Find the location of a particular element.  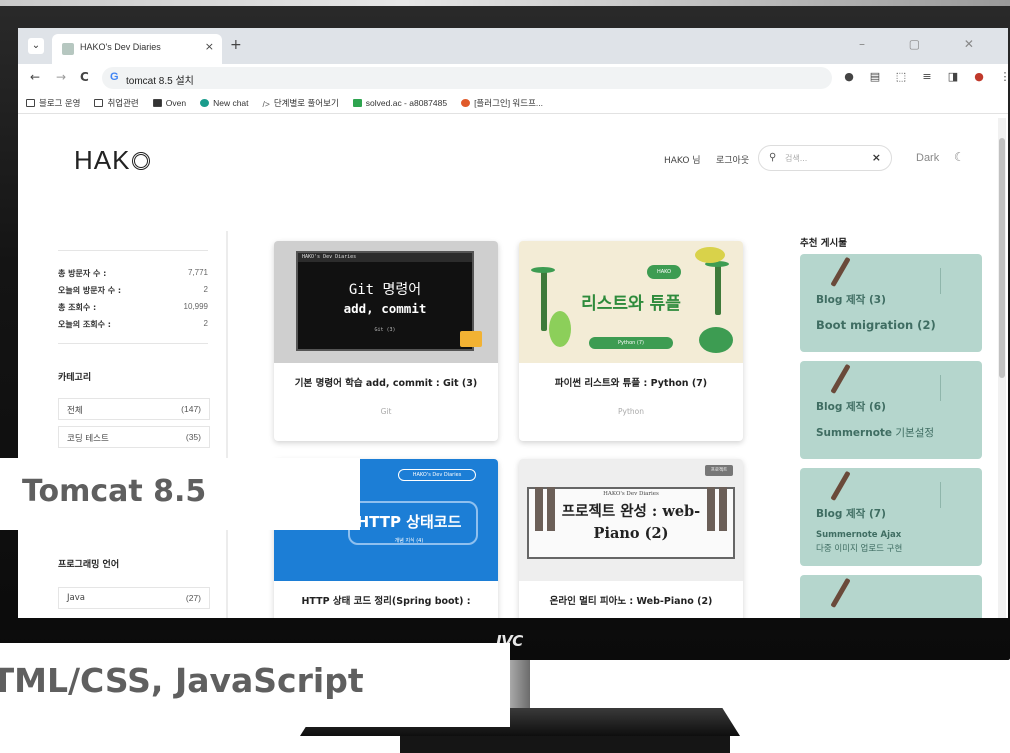

category-name: Java is located at coordinates (76, 598).